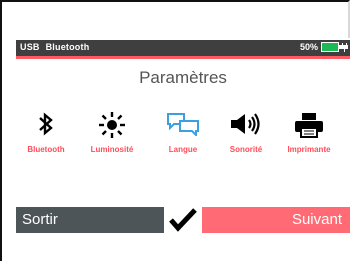 The width and height of the screenshot is (350, 261). I want to click on battery-percent: 50%, so click(308, 47).